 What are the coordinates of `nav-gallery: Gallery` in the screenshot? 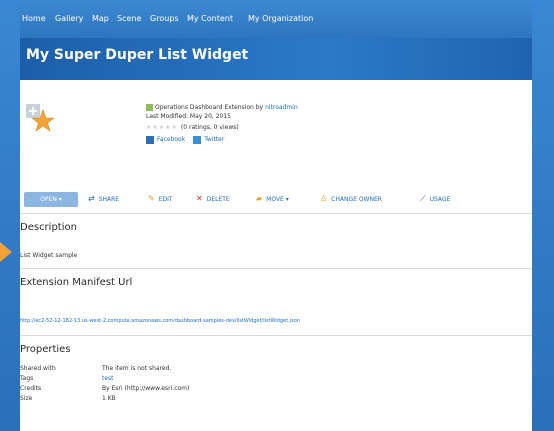 It's located at (69, 18).